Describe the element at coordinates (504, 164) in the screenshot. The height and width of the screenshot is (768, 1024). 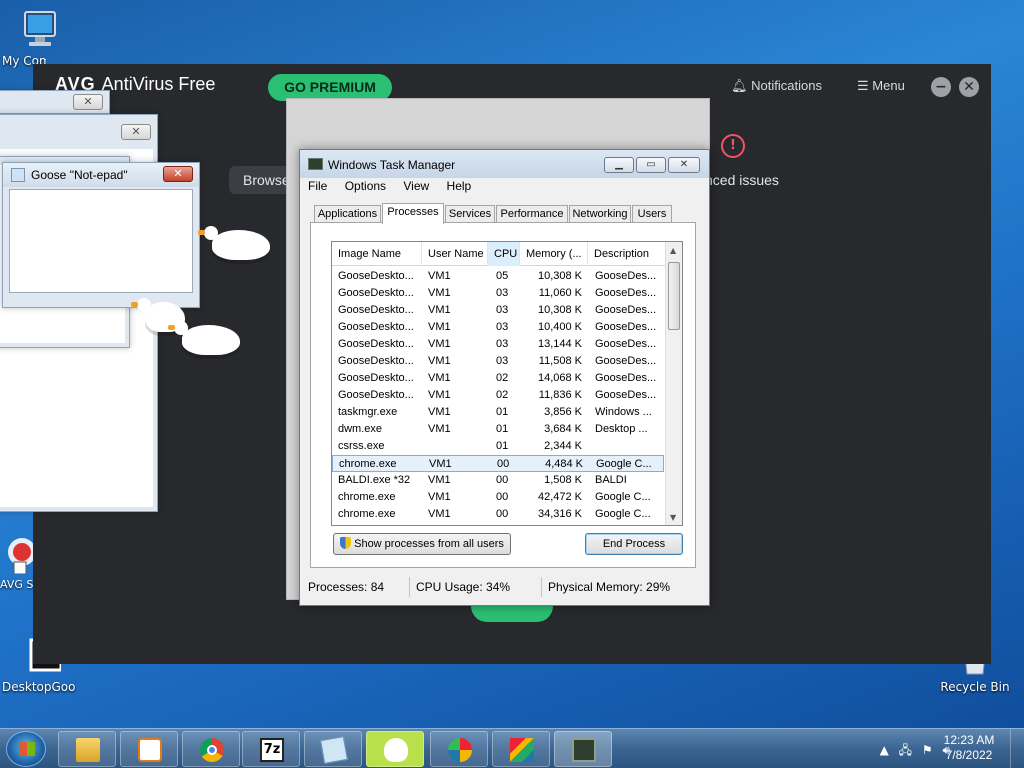
I see `window-titlebar: Windows Task Manager ▁ ▭ ✕` at that location.